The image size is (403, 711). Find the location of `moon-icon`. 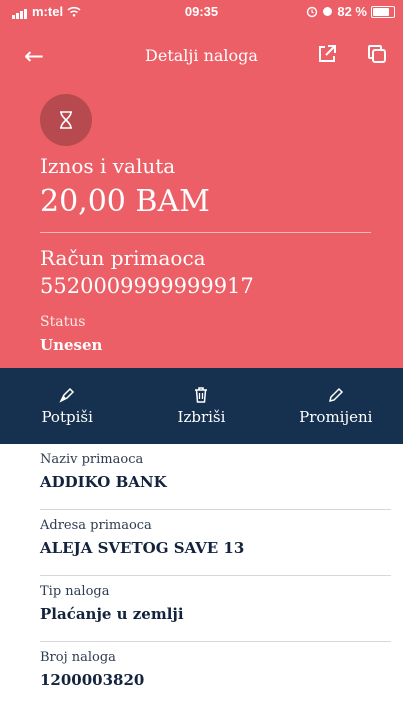

moon-icon is located at coordinates (328, 11).